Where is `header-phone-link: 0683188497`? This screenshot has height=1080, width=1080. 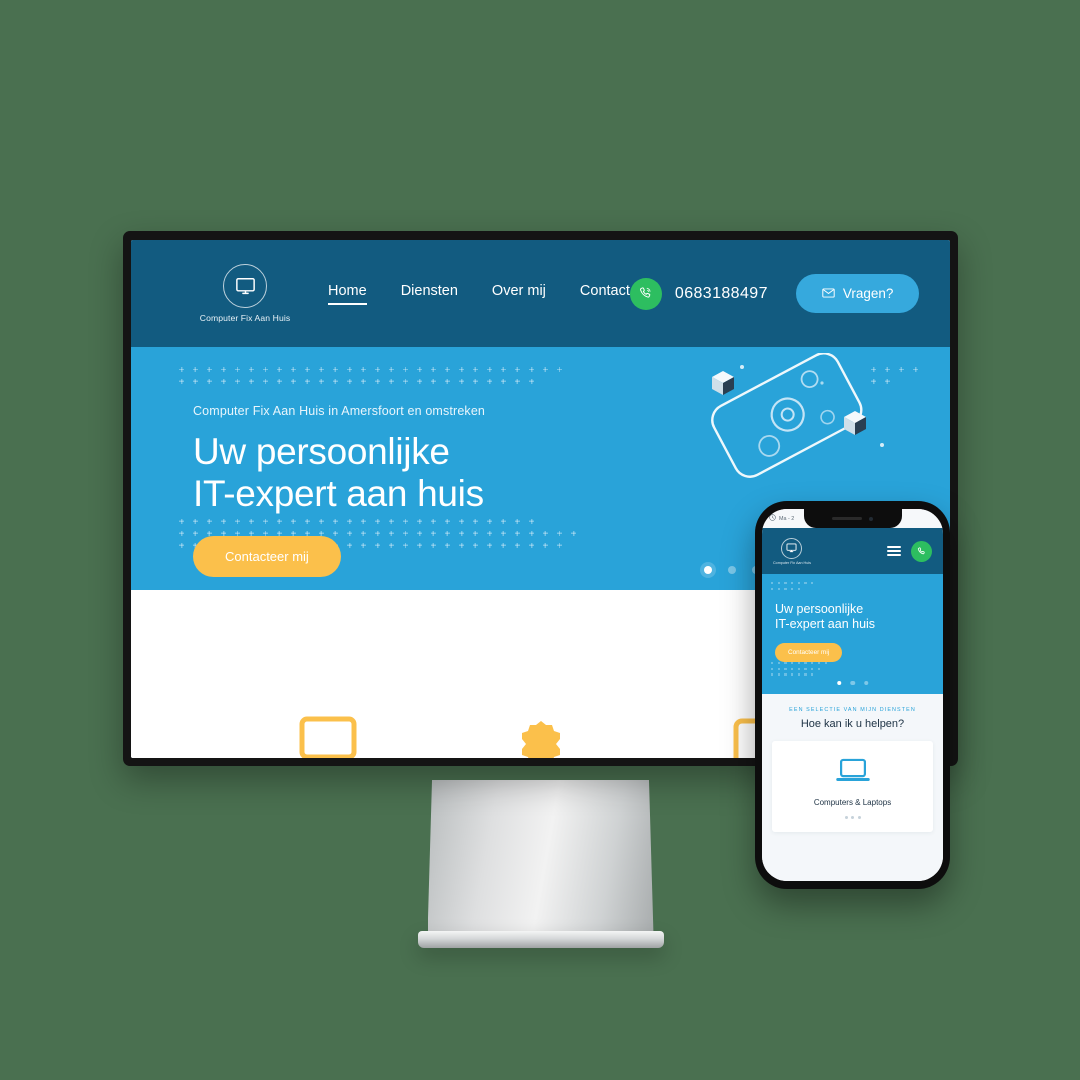
header-phone-link: 0683188497 is located at coordinates (698, 293).